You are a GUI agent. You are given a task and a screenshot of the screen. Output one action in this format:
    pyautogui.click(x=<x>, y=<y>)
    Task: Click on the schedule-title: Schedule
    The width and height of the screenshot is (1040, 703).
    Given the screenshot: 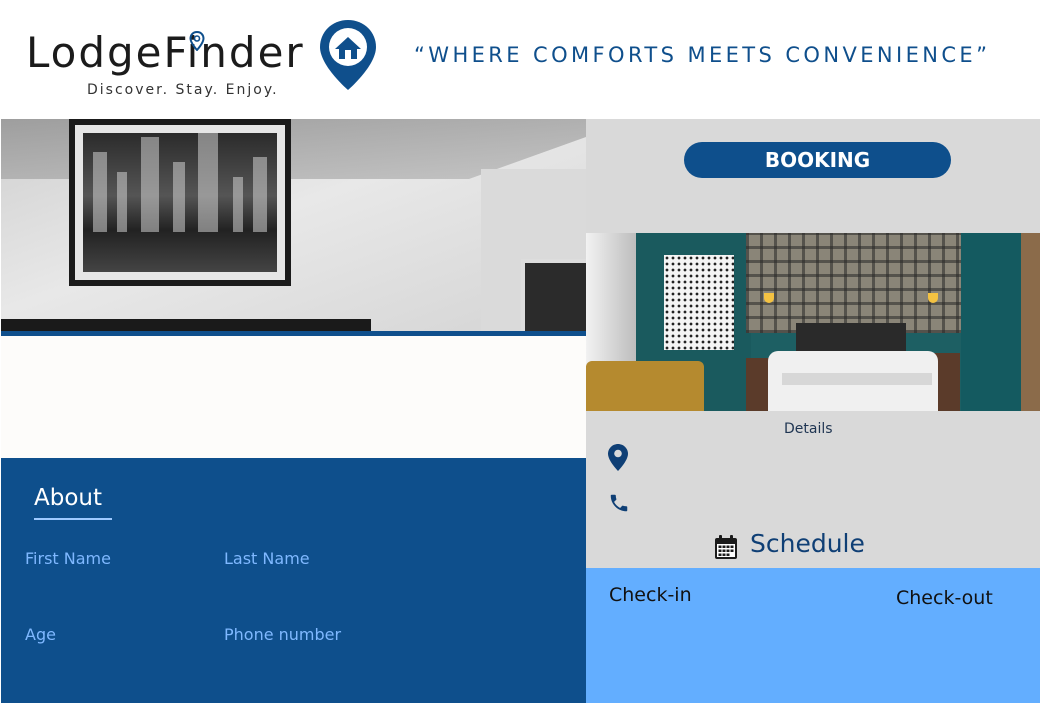 What is the action you would take?
    pyautogui.click(x=807, y=543)
    